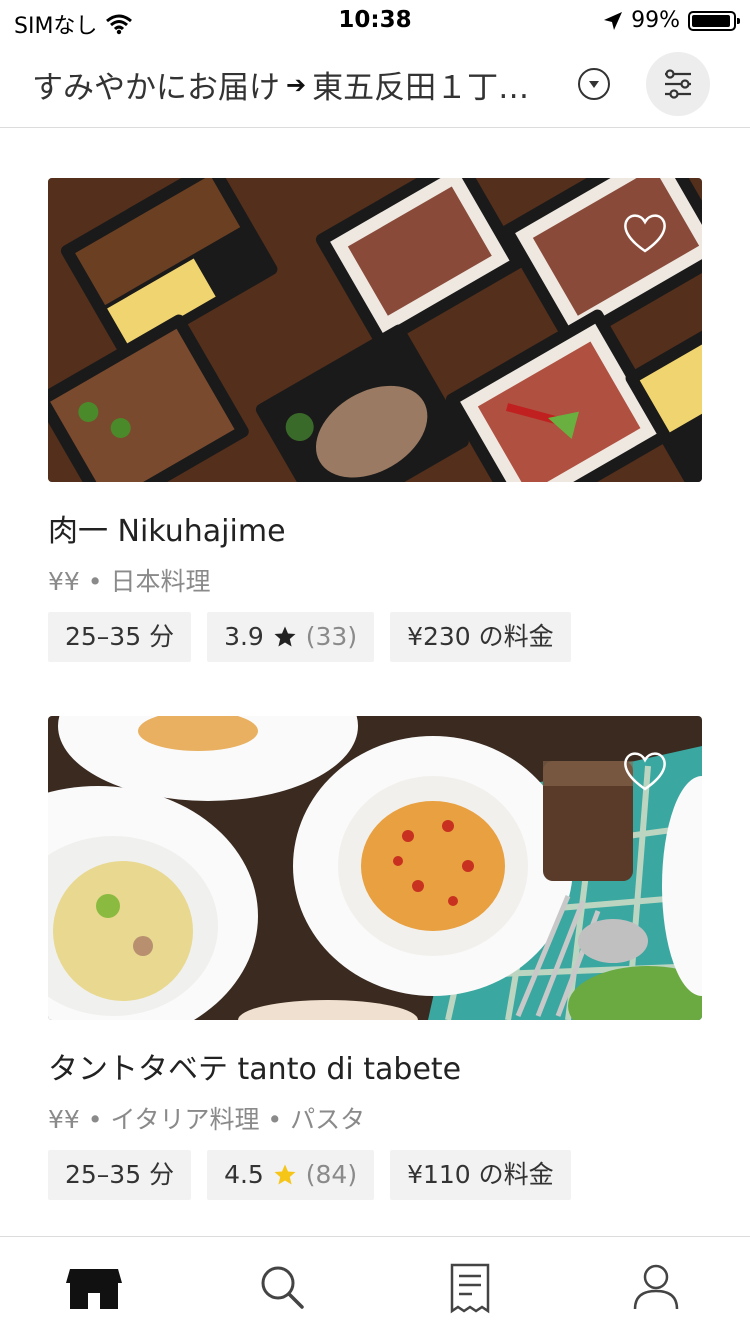 Image resolution: width=750 pixels, height=1335 pixels. What do you see at coordinates (296, 84) in the screenshot?
I see `arrow-right-icon: ➔` at bounding box center [296, 84].